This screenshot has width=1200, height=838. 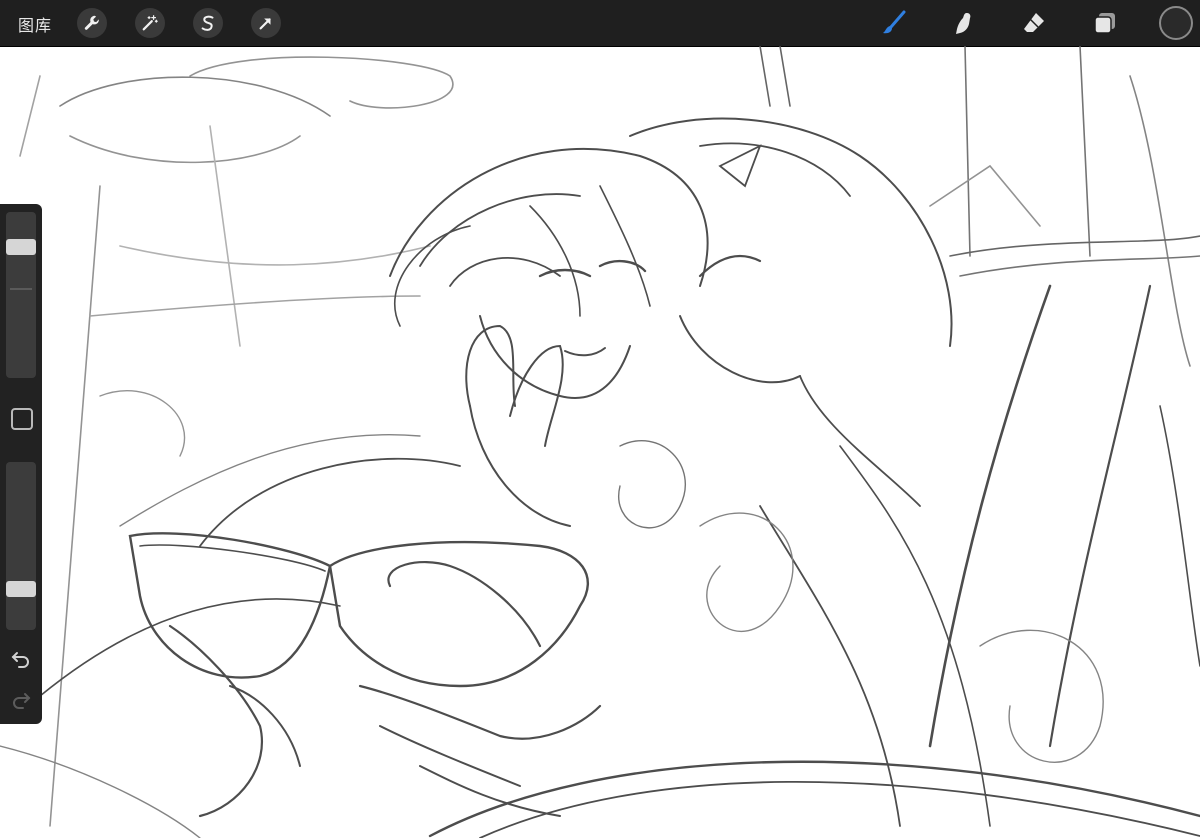 I want to click on undo-icon, so click(x=21, y=658).